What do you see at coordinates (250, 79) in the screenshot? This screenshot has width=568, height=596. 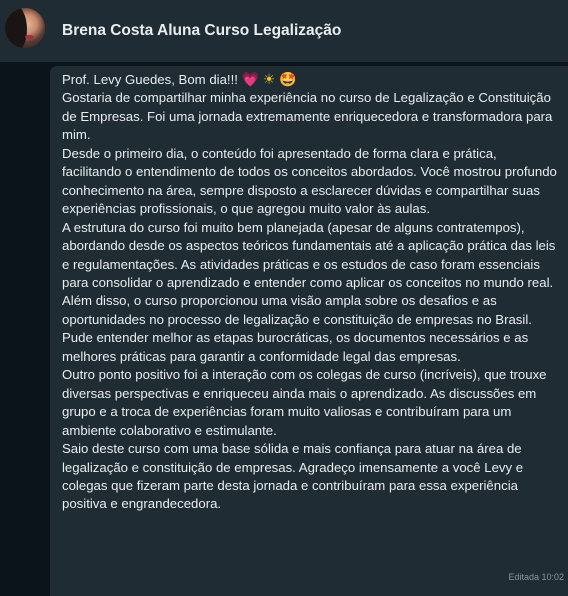 I see `heart-emoji-icon: 💗` at bounding box center [250, 79].